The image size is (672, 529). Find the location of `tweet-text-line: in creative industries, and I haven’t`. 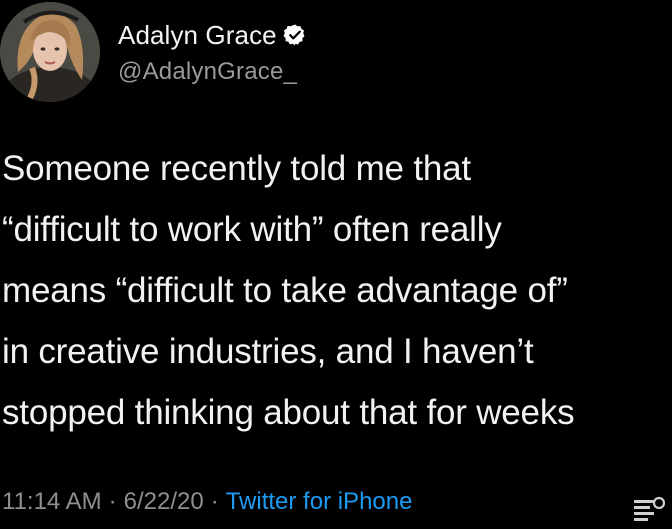

tweet-text-line: in creative industries, and I haven’t is located at coordinates (268, 351).